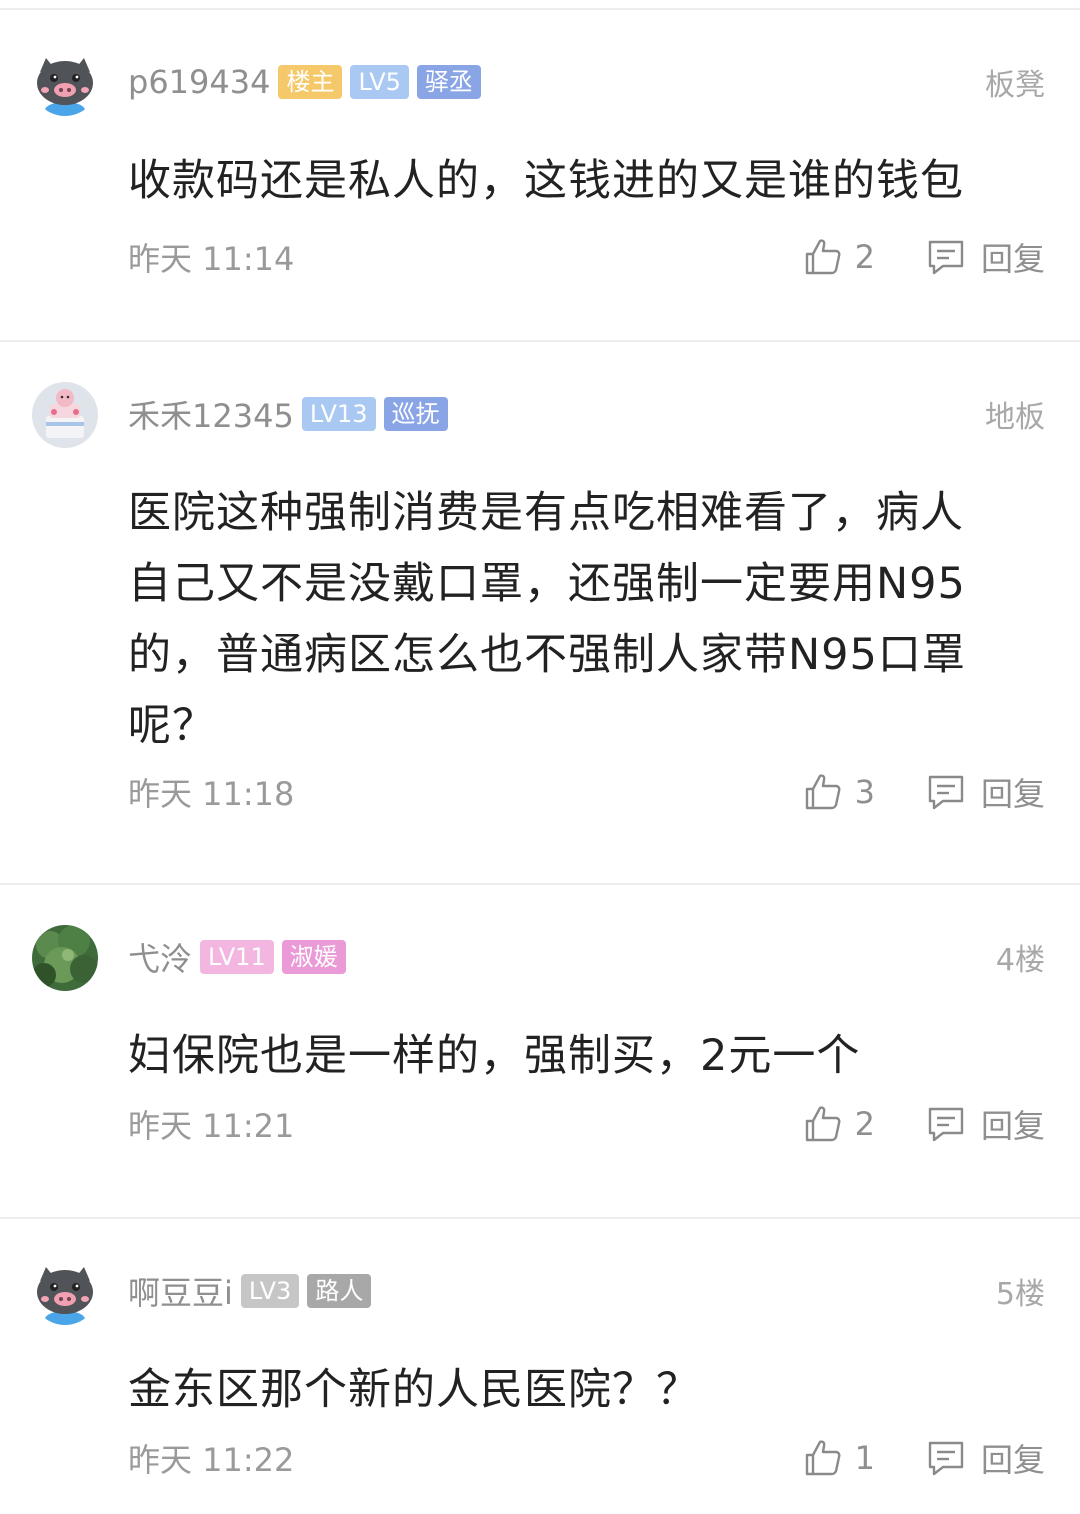 The height and width of the screenshot is (1514, 1080). What do you see at coordinates (211, 259) in the screenshot?
I see `comment-time: 昨天 11:14` at bounding box center [211, 259].